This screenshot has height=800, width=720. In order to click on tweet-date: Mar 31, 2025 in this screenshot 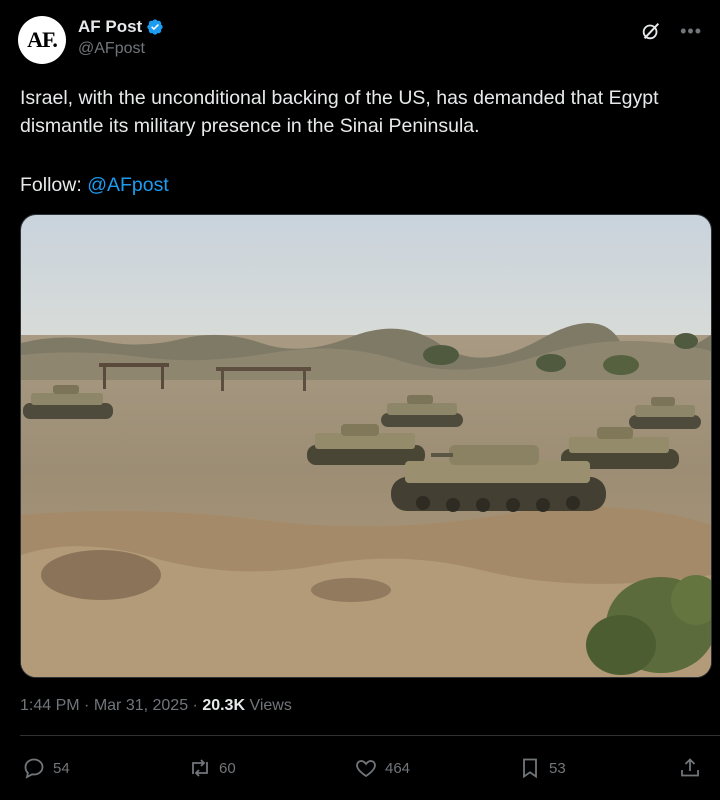, I will do `click(141, 705)`.